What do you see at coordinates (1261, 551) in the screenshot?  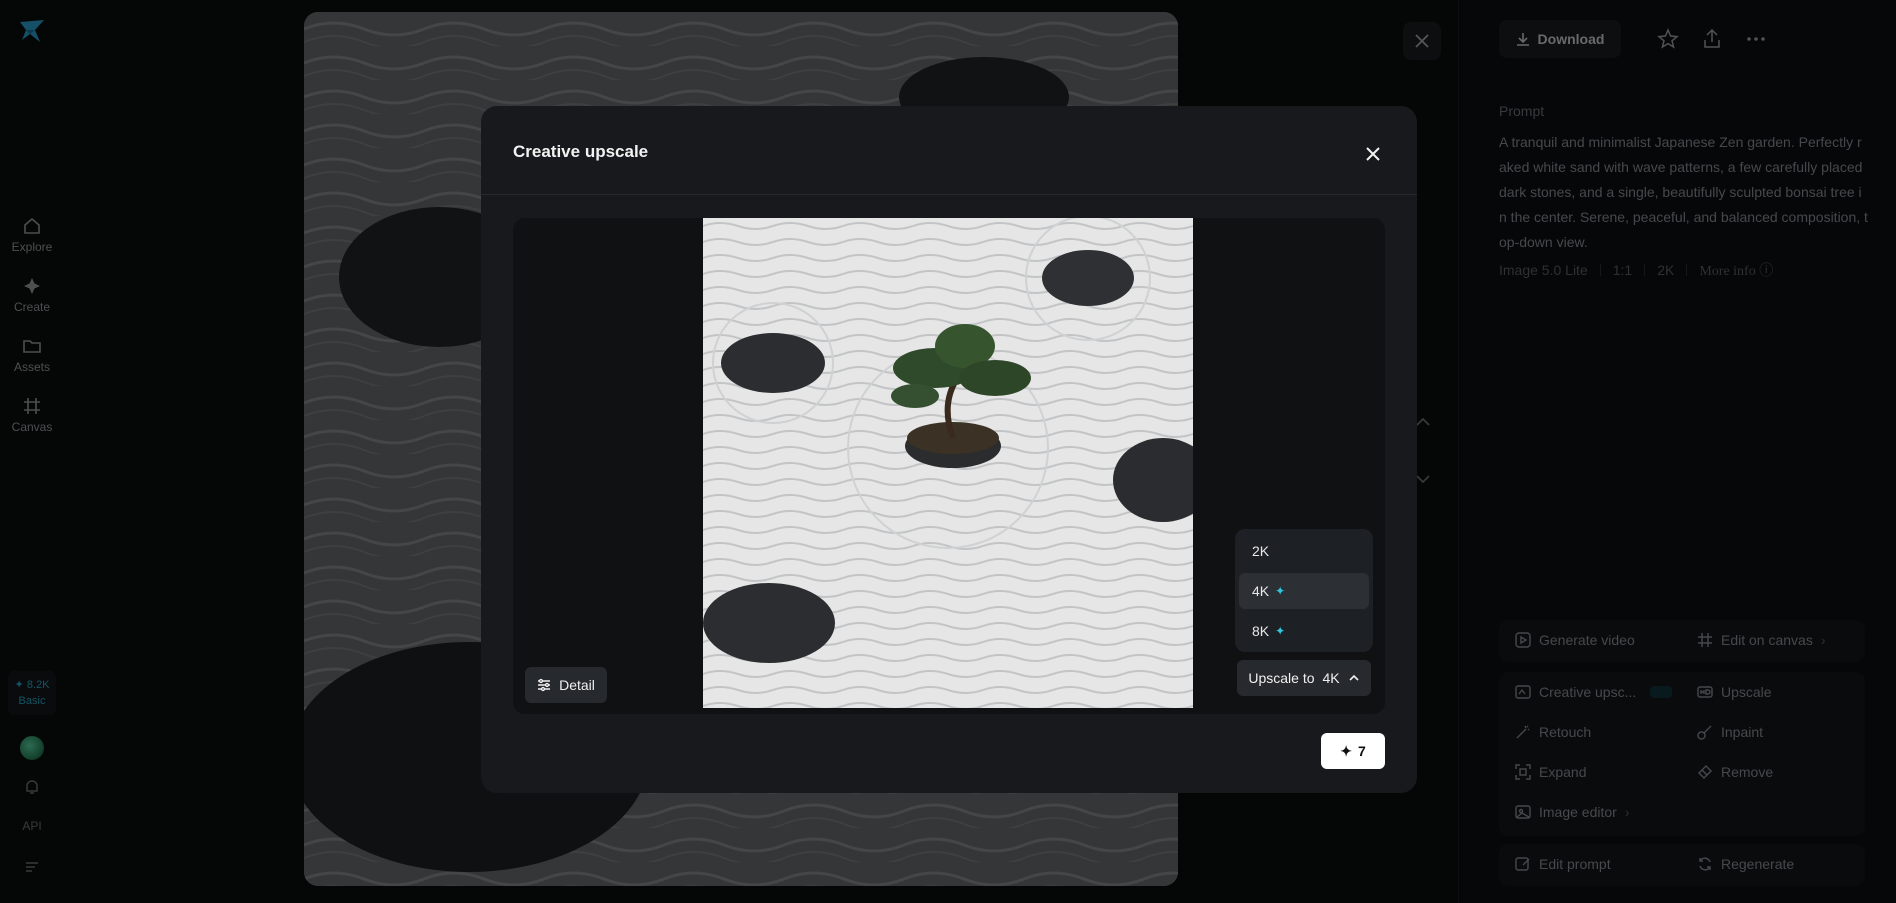 I see `option-label: 2K` at bounding box center [1261, 551].